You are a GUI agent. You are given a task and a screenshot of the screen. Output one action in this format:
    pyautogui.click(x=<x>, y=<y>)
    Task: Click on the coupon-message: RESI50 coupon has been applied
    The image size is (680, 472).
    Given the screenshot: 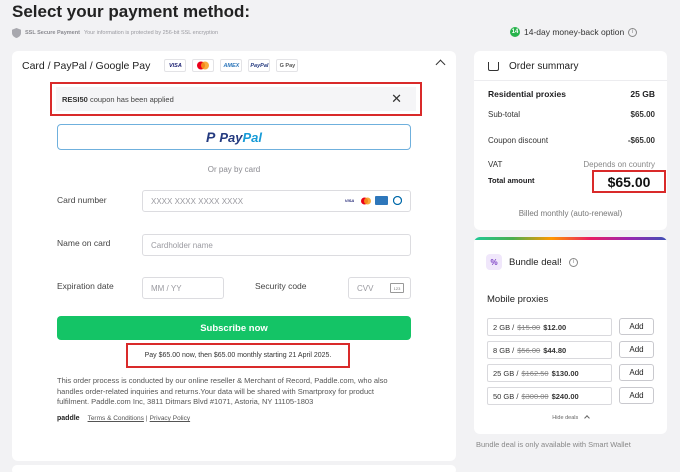 What is the action you would take?
    pyautogui.click(x=118, y=99)
    